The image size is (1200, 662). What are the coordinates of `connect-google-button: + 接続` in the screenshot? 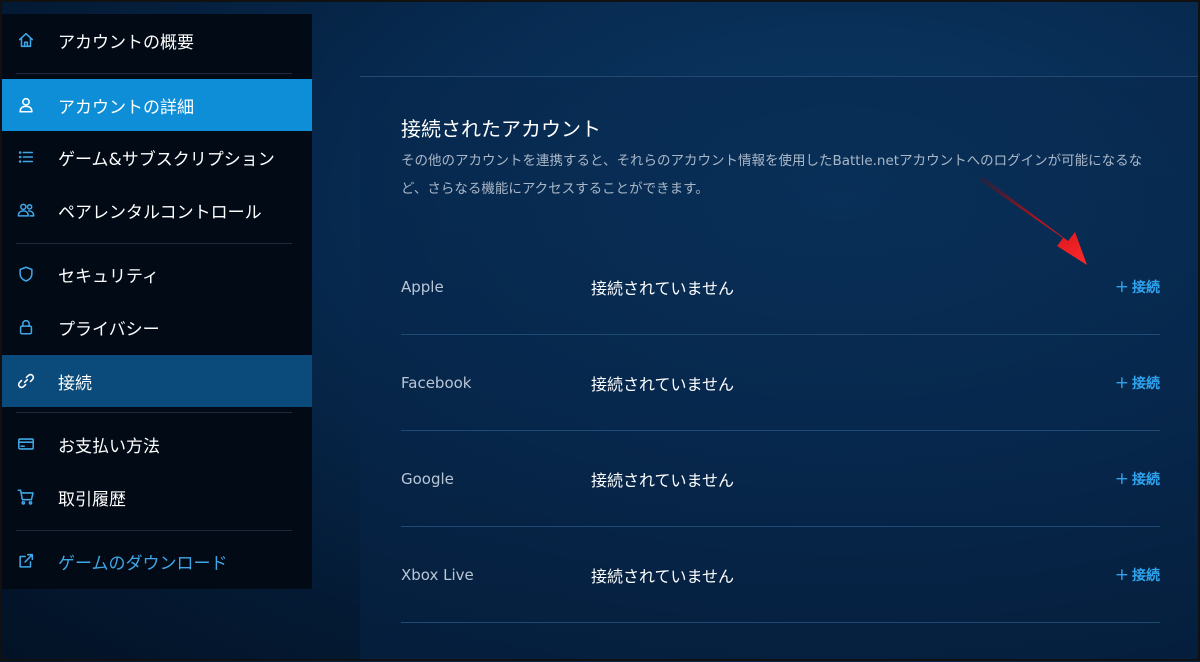 It's located at (1137, 479).